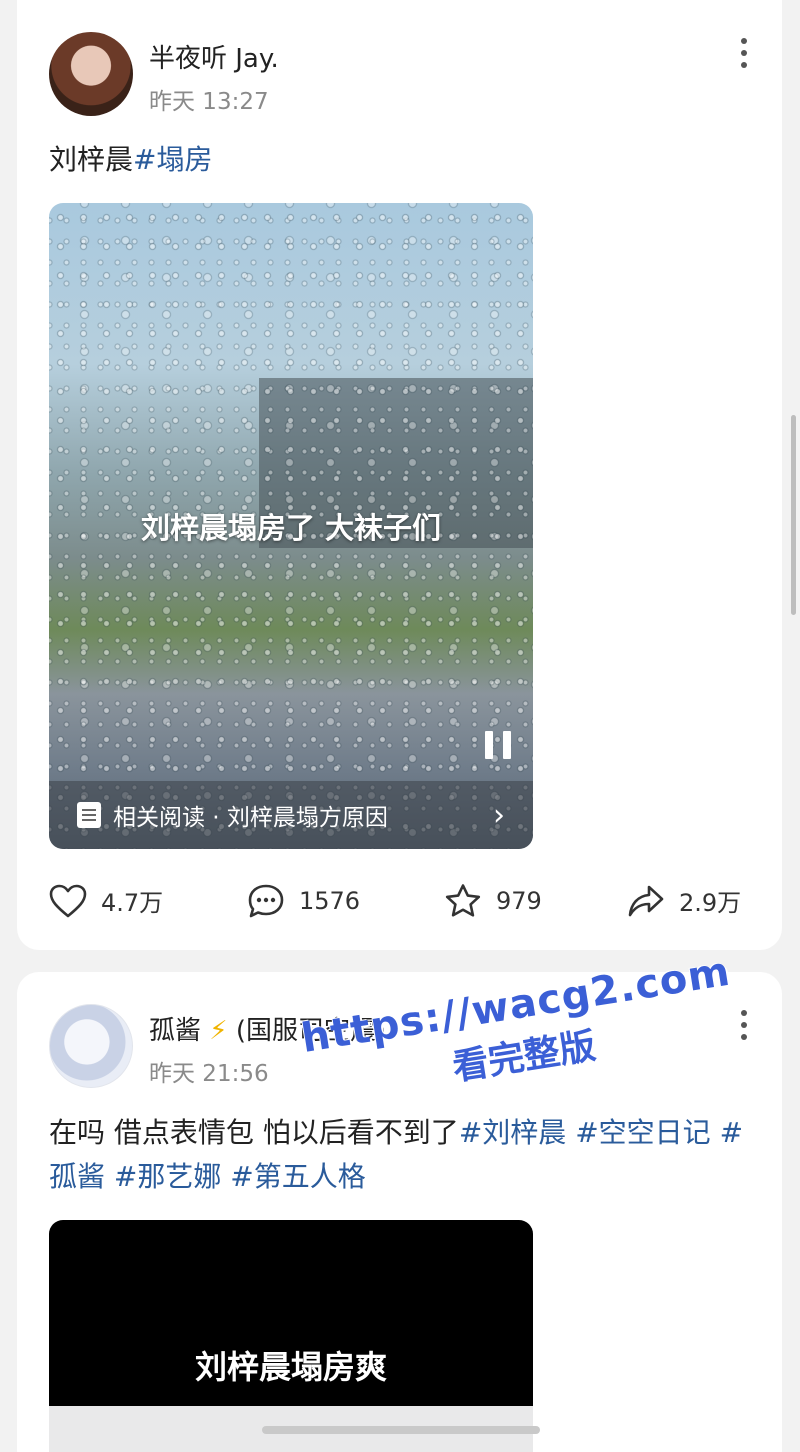  What do you see at coordinates (175, 1031) in the screenshot?
I see `author-name-main: 孤酱` at bounding box center [175, 1031].